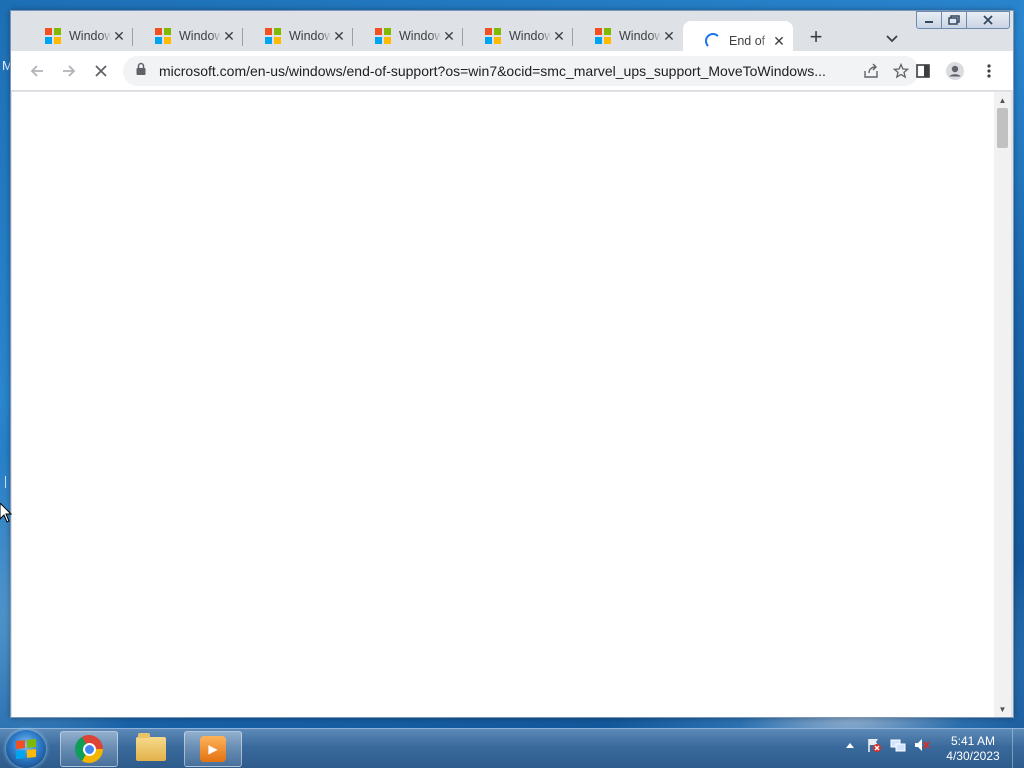 The height and width of the screenshot is (768, 1024). I want to click on vertical-scrollbar: ▲ ▼, so click(1002, 404).